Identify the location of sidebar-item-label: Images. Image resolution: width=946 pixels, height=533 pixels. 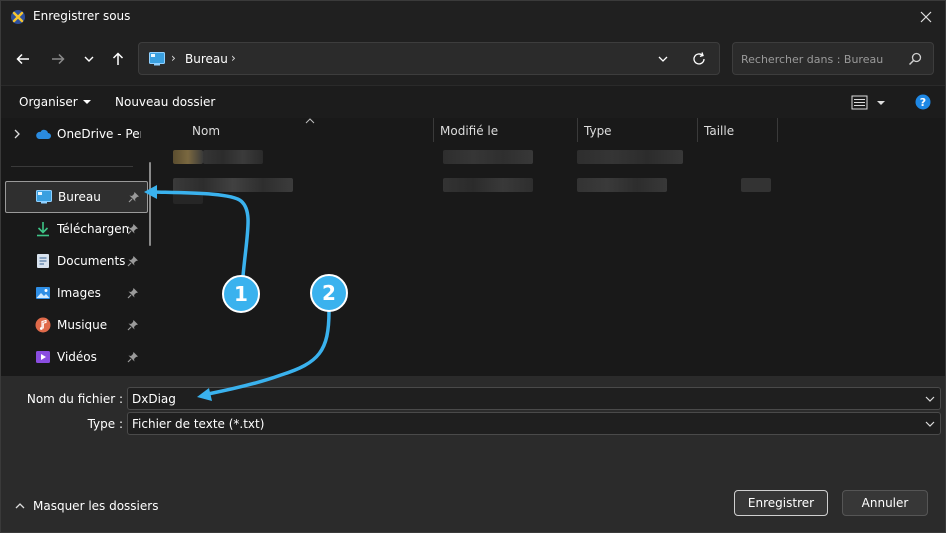
(79, 293).